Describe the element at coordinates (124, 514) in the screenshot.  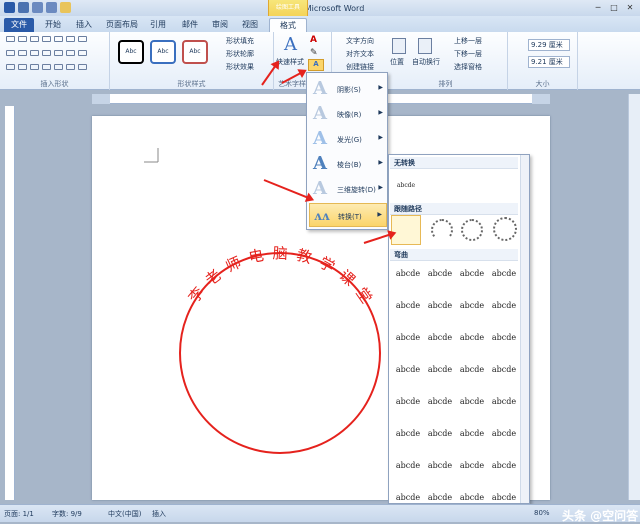
I see `status-language: 中文(中国)` at that location.